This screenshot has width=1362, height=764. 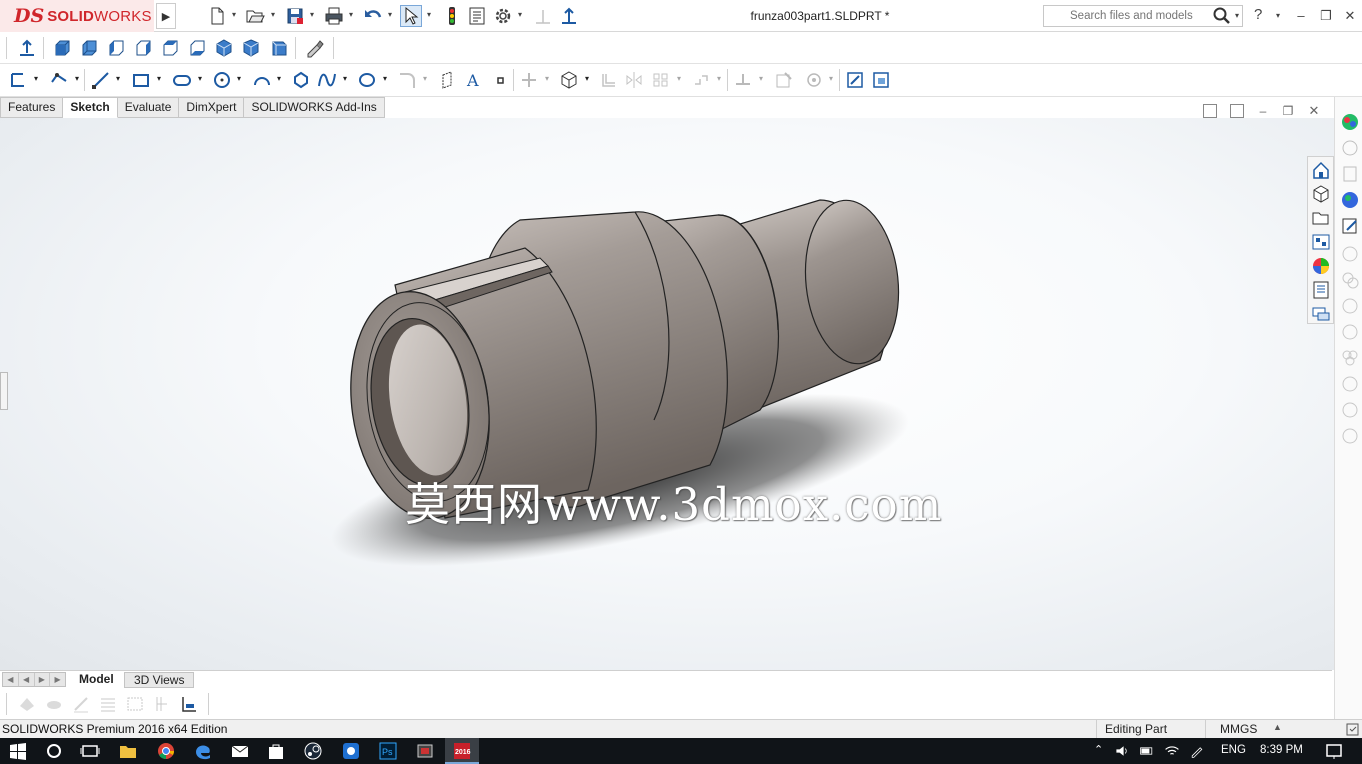 I want to click on custom-properties-icon, so click(x=1321, y=290).